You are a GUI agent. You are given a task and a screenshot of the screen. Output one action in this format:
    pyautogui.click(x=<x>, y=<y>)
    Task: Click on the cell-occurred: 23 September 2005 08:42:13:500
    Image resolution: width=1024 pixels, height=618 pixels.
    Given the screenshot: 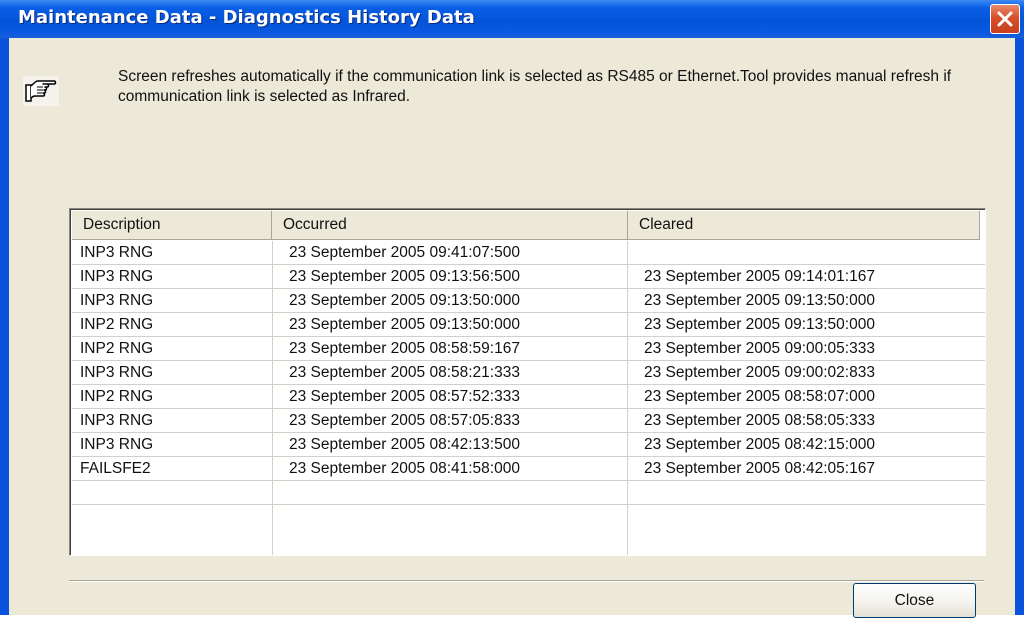 What is the action you would take?
    pyautogui.click(x=404, y=444)
    